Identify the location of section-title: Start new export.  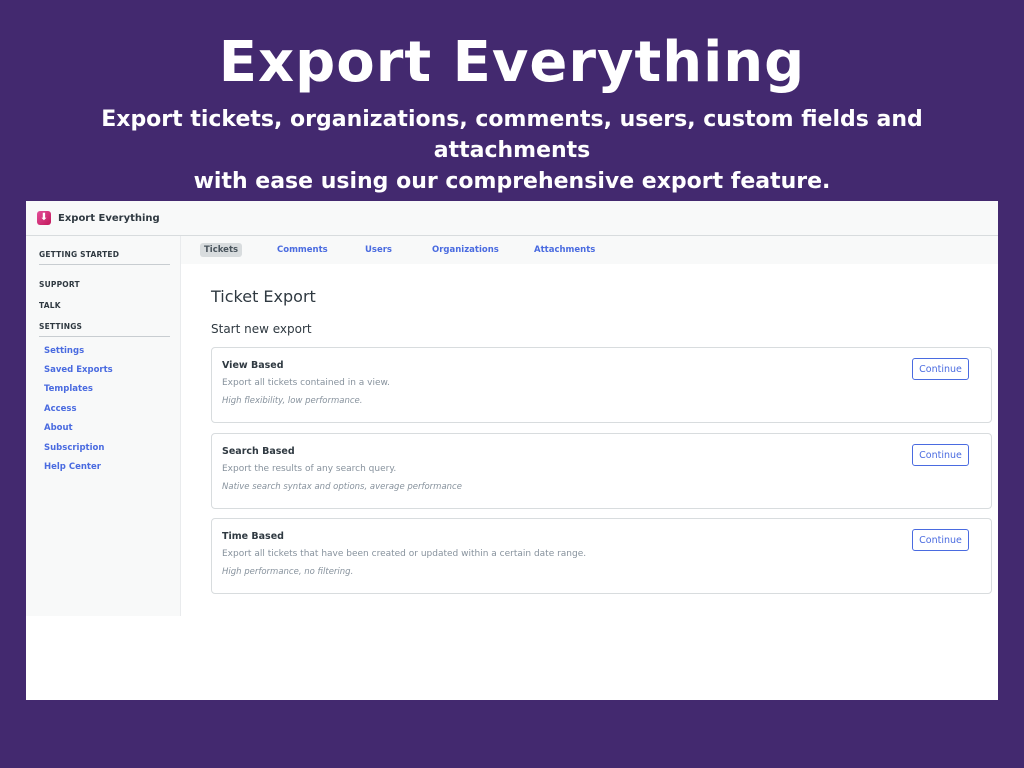
(261, 329).